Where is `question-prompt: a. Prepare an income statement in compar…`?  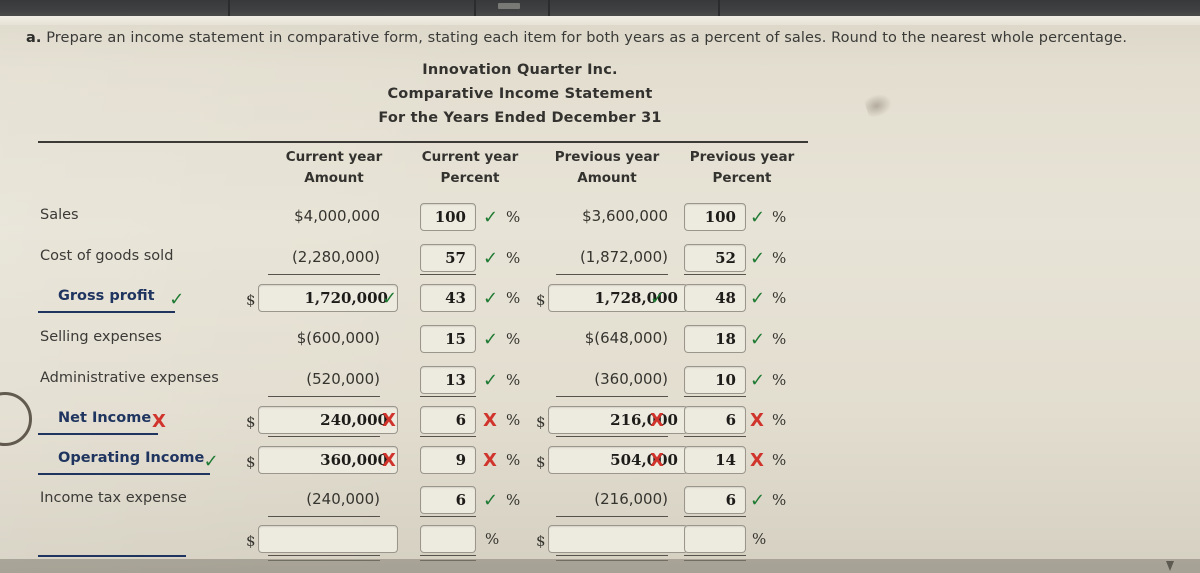
question-prompt: a. Prepare an income statement in compar… is located at coordinates (606, 38).